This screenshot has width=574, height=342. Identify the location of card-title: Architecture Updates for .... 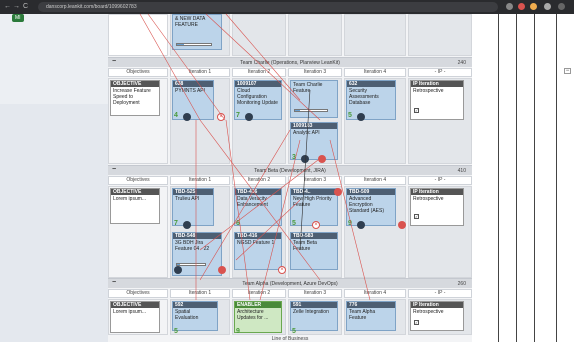
(253, 315).